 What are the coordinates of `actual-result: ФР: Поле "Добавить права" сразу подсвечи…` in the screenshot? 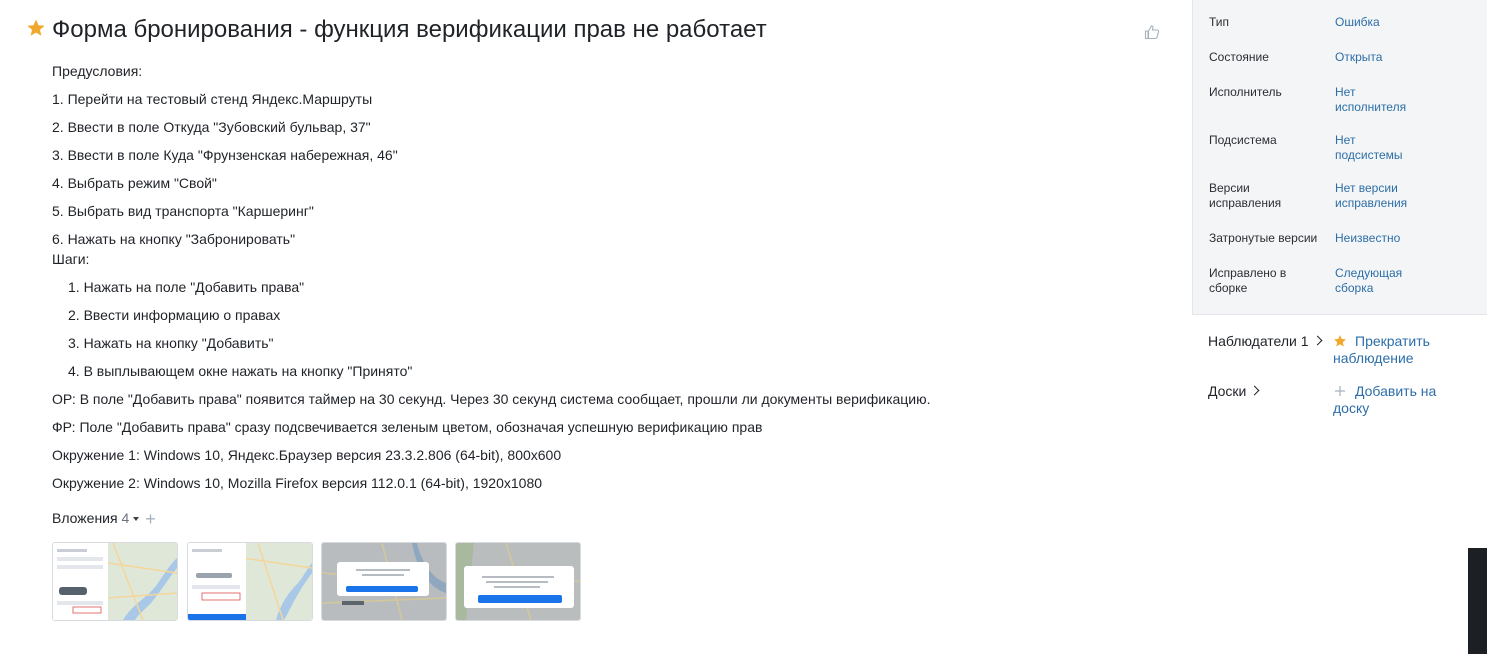 It's located at (407, 427).